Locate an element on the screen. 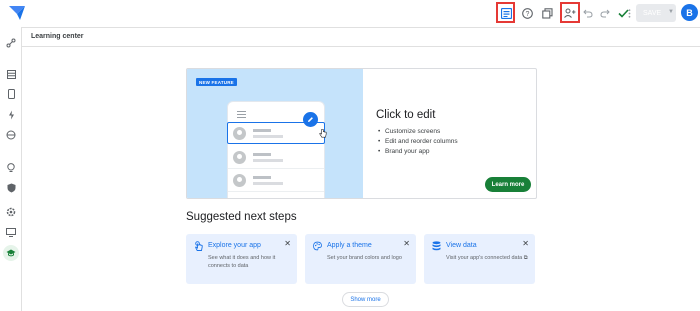 The width and height of the screenshot is (700, 311). card-title: View data is located at coordinates (461, 245).